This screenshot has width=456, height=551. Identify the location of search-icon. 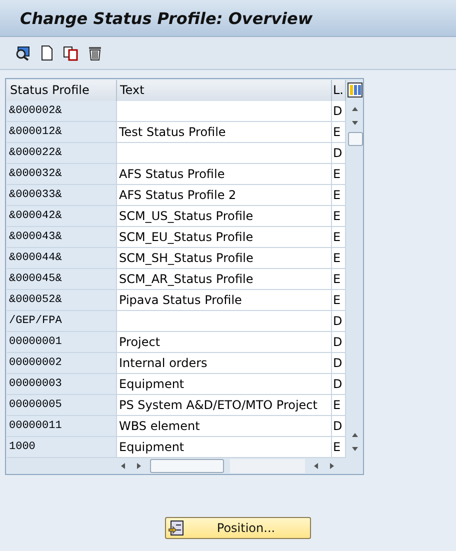
(23, 53).